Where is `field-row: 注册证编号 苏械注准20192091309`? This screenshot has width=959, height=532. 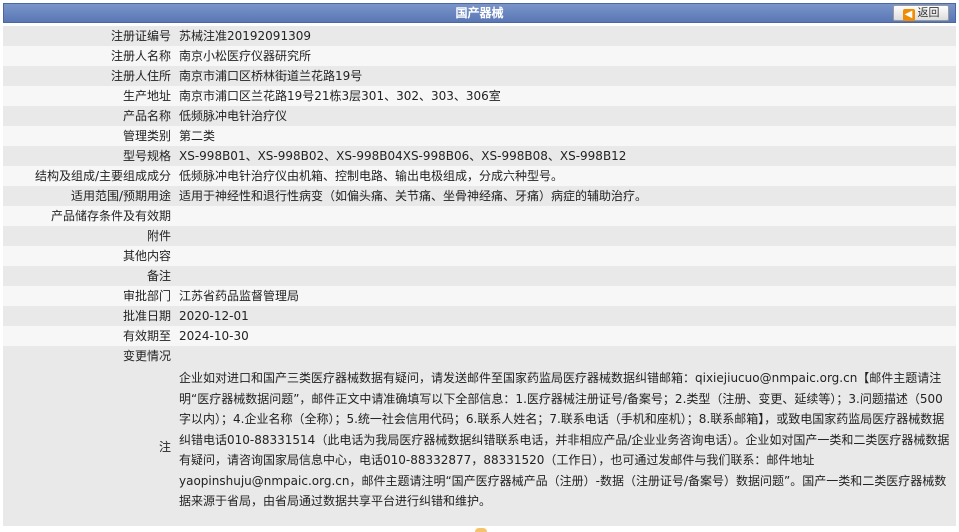 field-row: 注册证编号 苏械注准20192091309 is located at coordinates (479, 36).